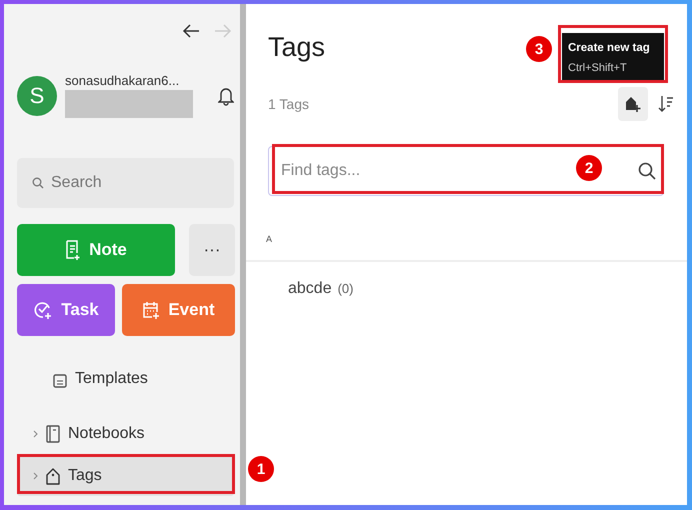 The height and width of the screenshot is (510, 692). I want to click on template-icon, so click(60, 381).